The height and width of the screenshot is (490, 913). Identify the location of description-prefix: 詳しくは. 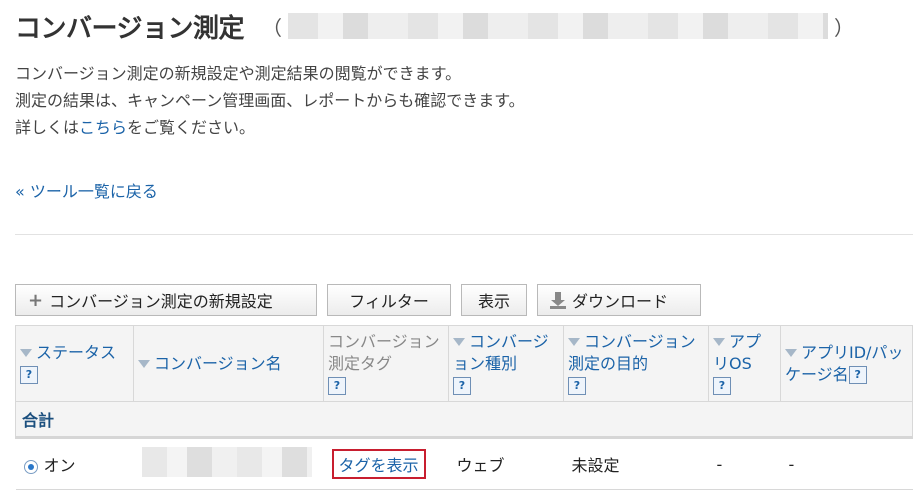
(47, 127).